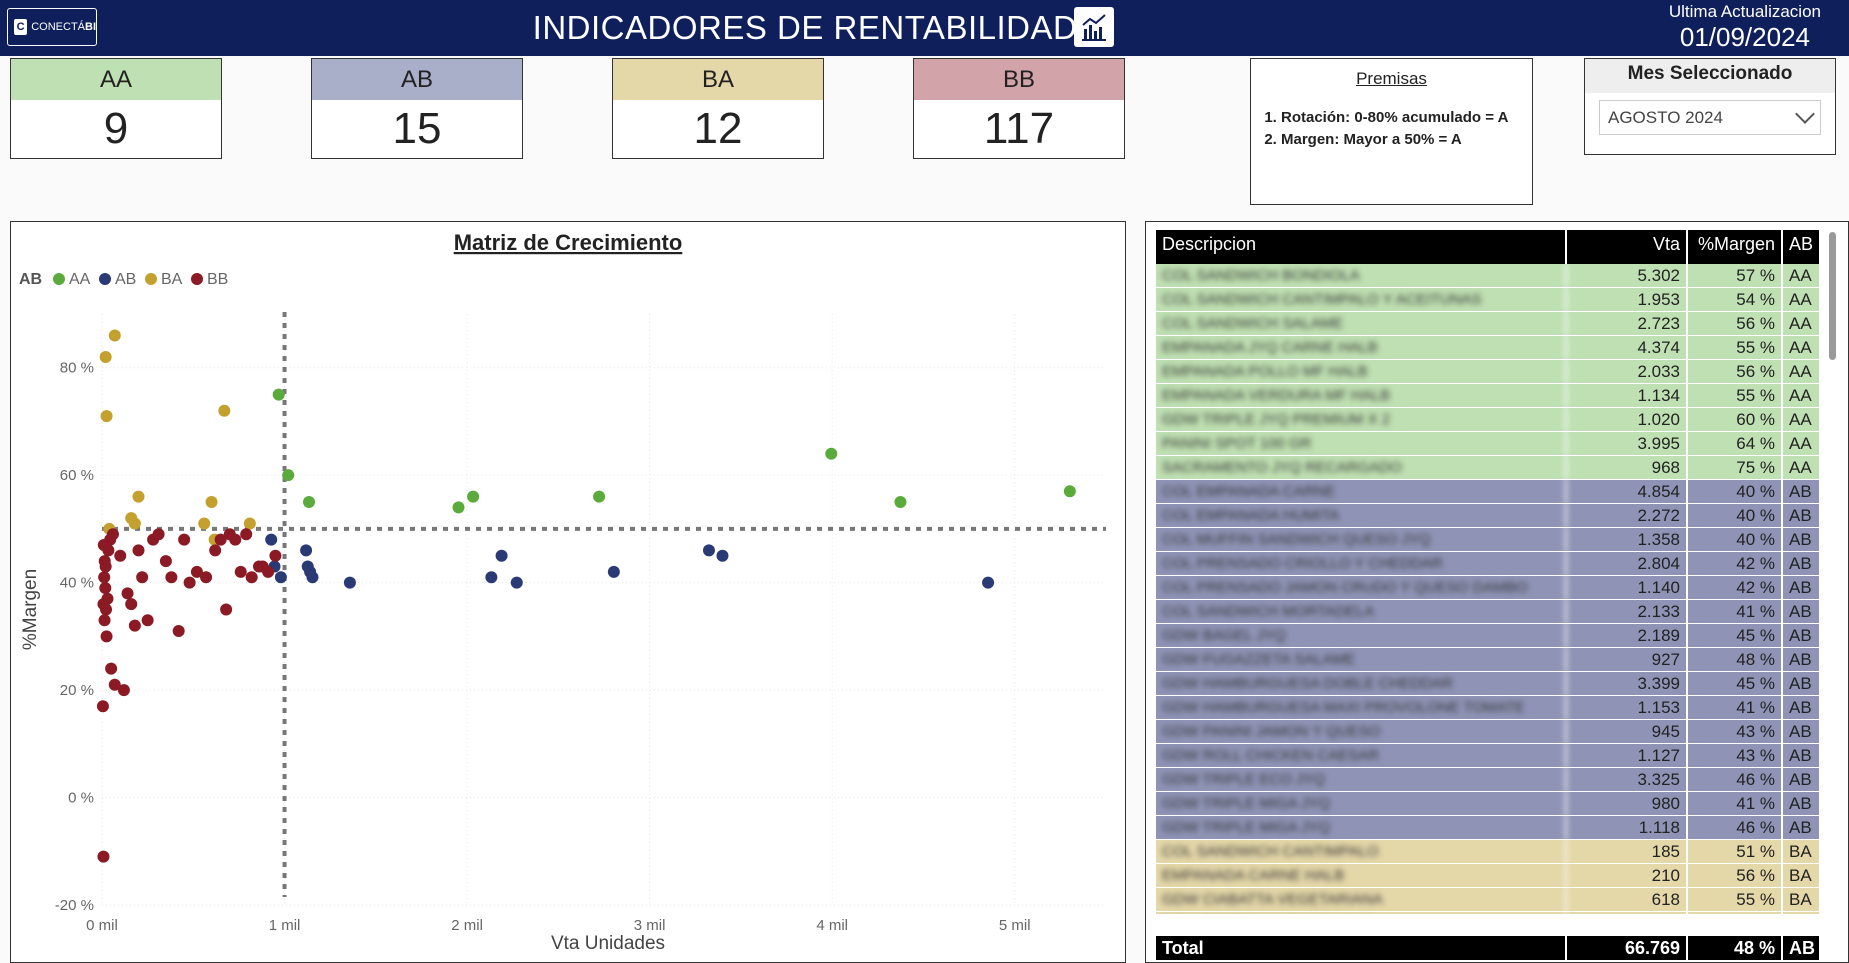 The image size is (1849, 963). I want to click on y-tick-label: 0 %, so click(81, 798).